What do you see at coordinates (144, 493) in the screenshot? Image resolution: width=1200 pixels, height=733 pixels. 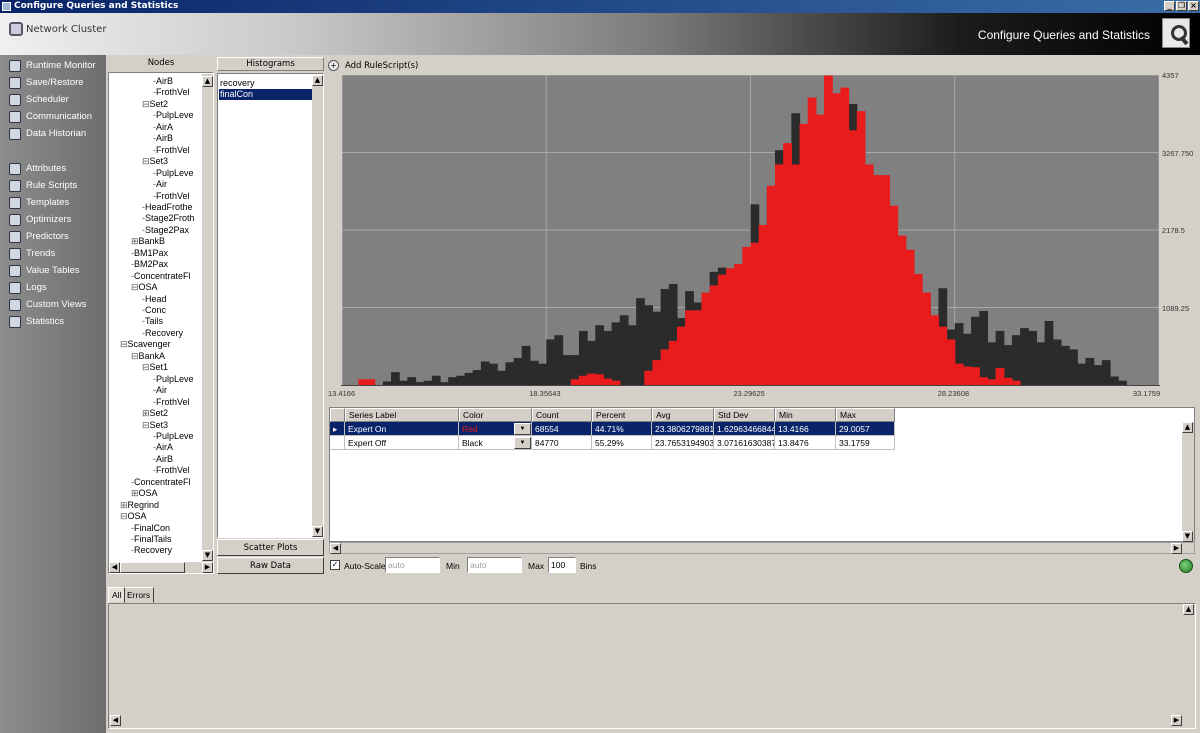 I see `tree-node: ⊞OSA` at bounding box center [144, 493].